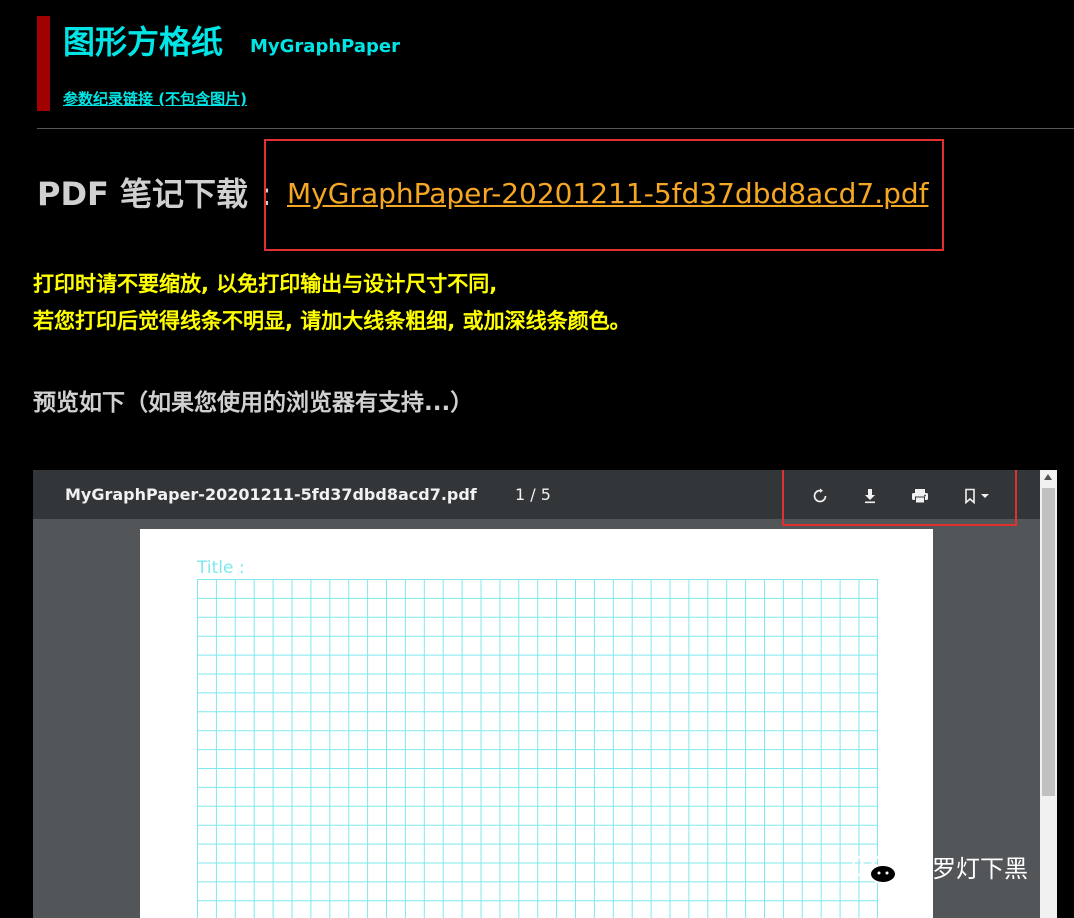  Describe the element at coordinates (1048, 477) in the screenshot. I see `scroll-up-arrow-icon` at that location.